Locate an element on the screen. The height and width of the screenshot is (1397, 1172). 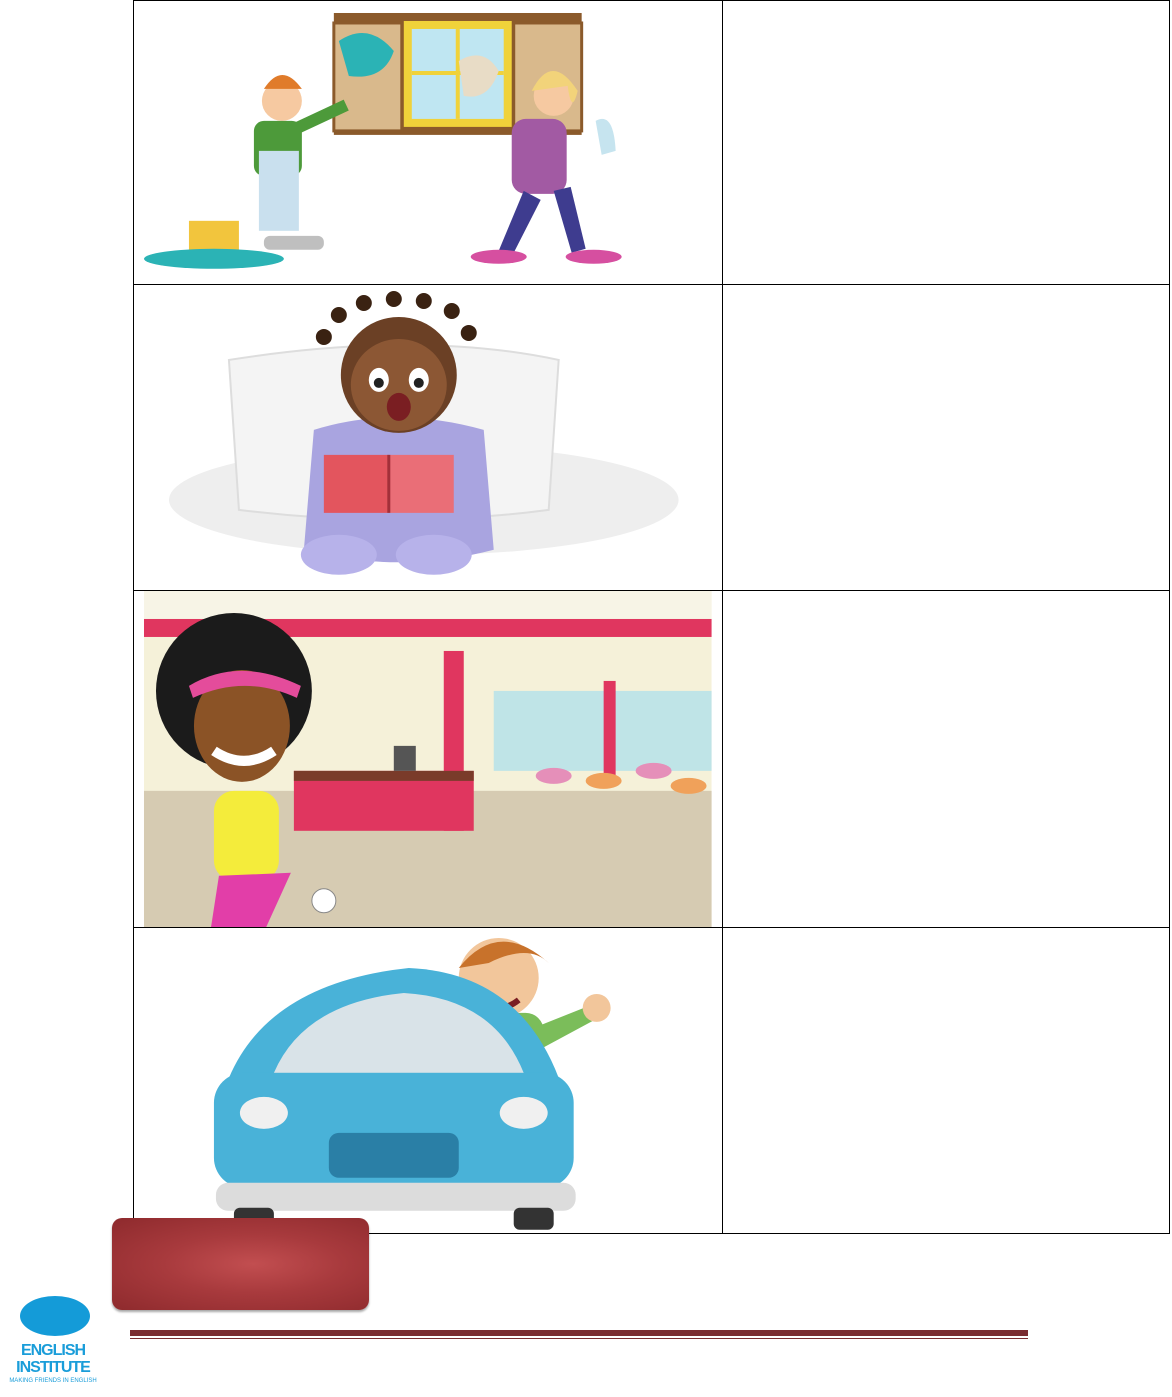
angry-driver-illustration is located at coordinates (412, 1084).